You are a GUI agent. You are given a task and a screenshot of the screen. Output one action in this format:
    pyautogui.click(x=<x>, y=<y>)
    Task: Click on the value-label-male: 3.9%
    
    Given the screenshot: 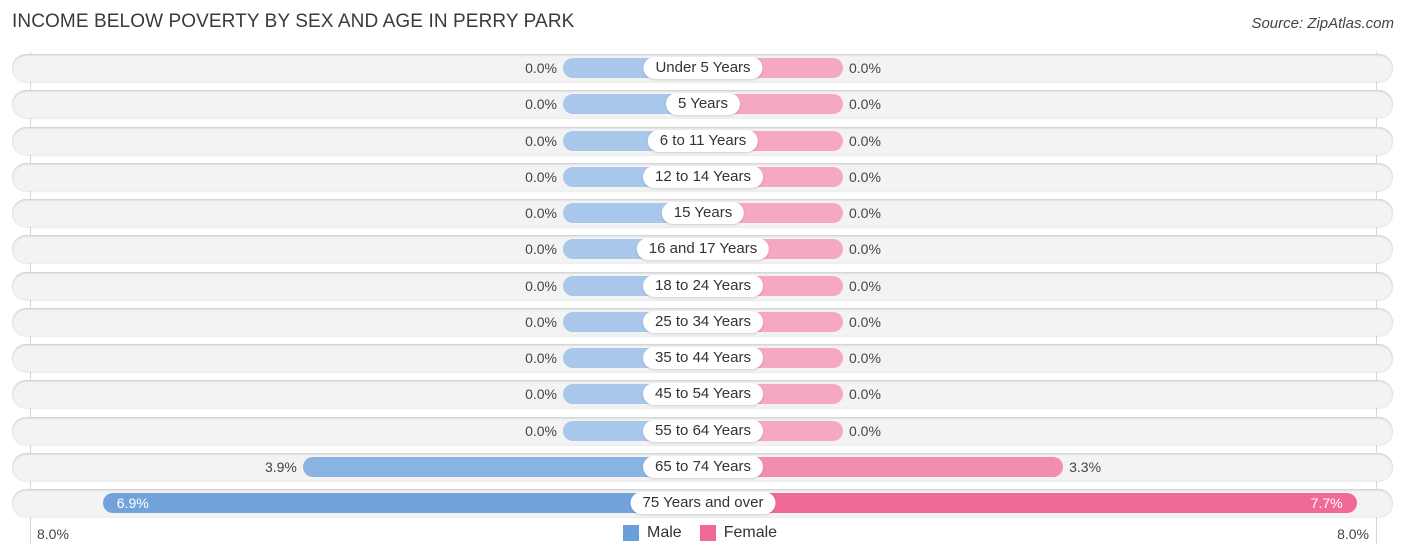 What is the action you would take?
    pyautogui.click(x=280, y=466)
    